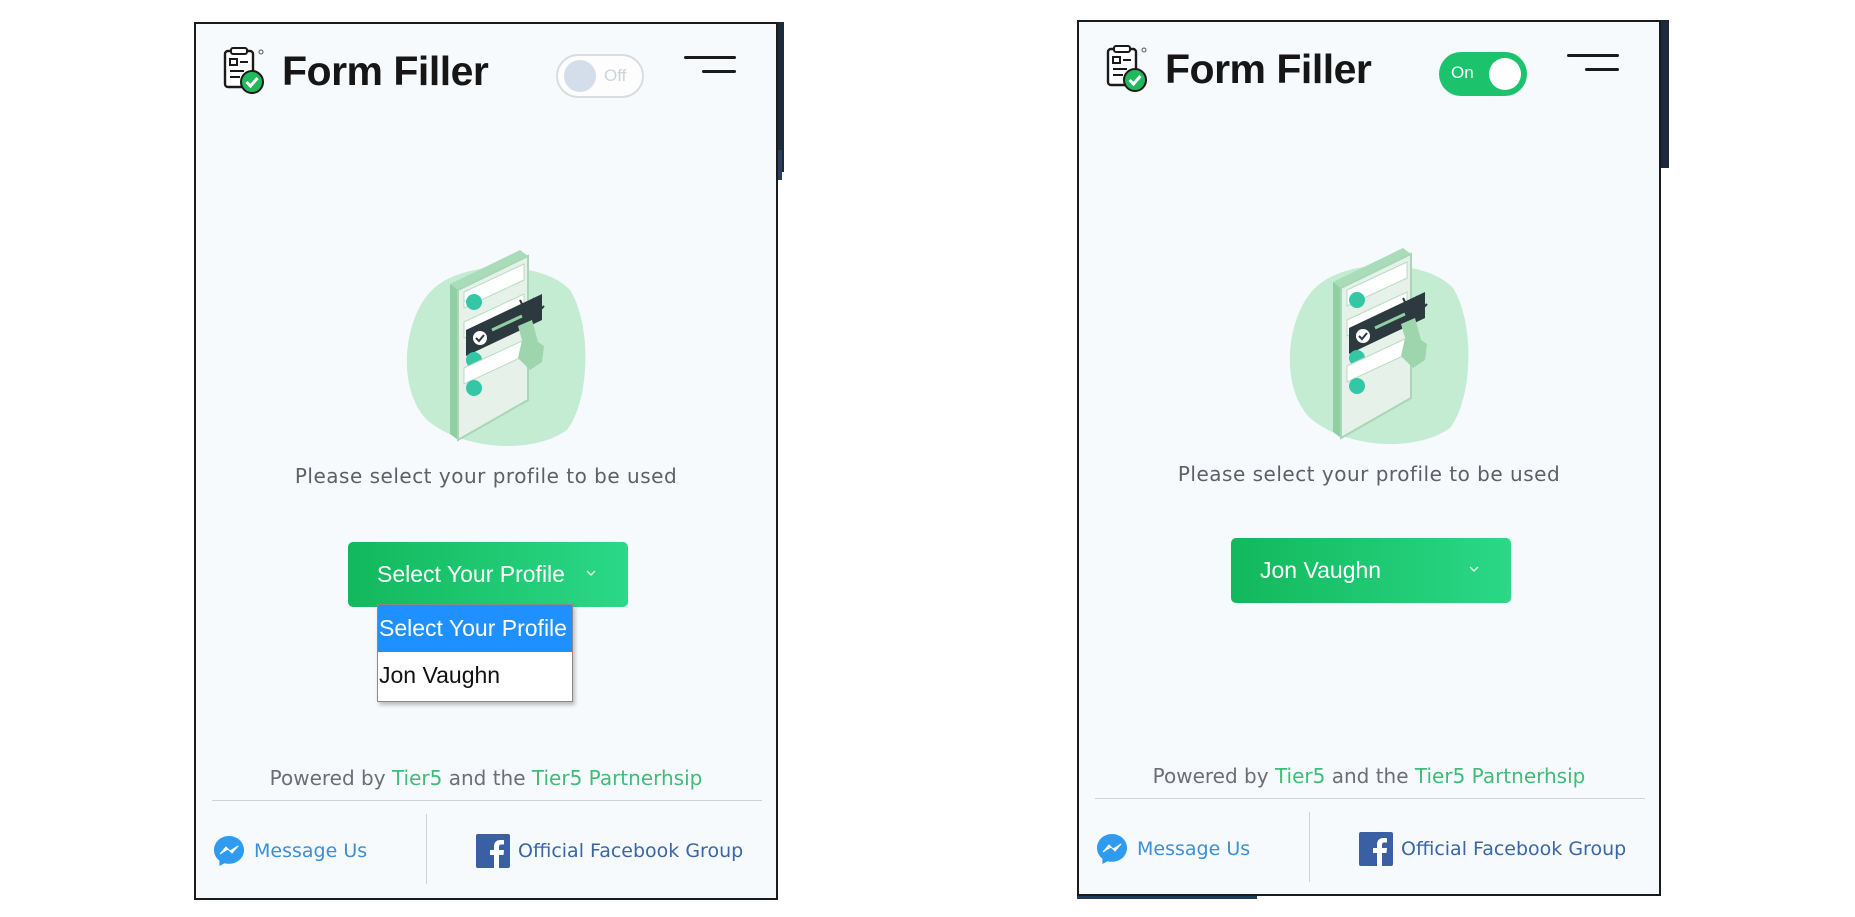  I want to click on dropdown-option-jon-vaughn: Jon Vaughn, so click(475, 675).